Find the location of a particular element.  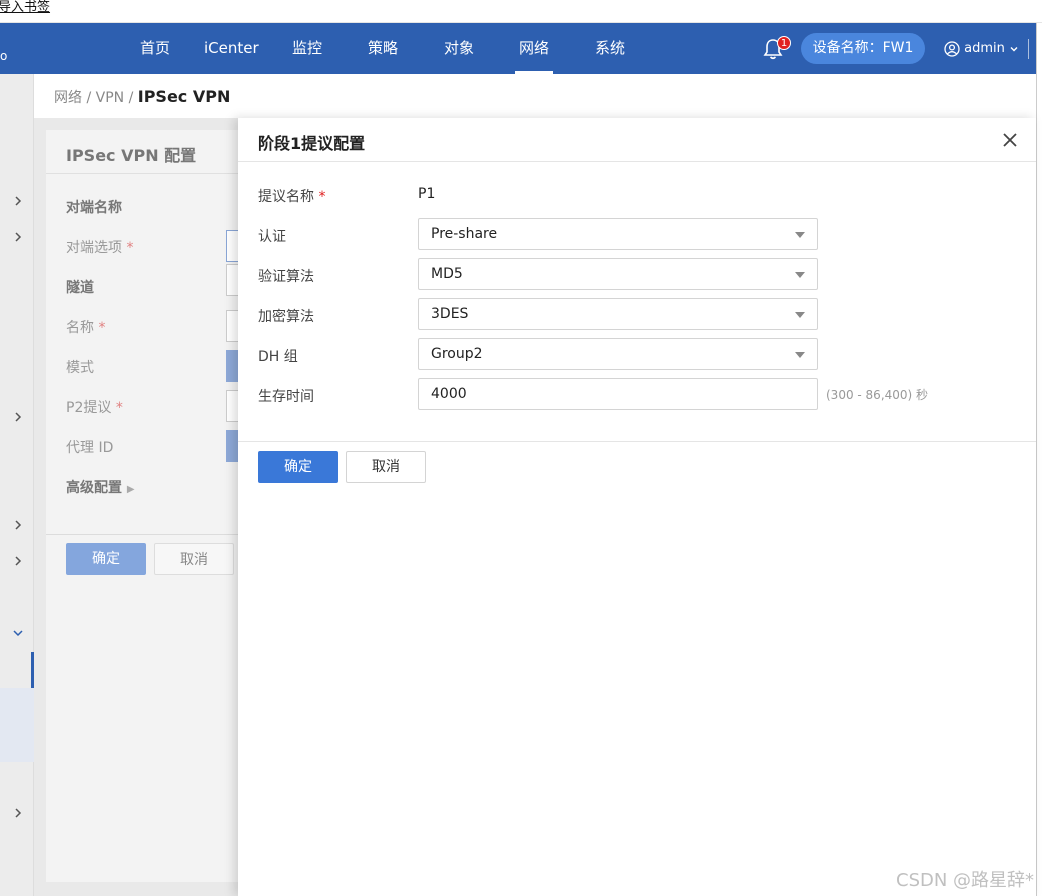

user-menu: admin is located at coordinates (981, 48).